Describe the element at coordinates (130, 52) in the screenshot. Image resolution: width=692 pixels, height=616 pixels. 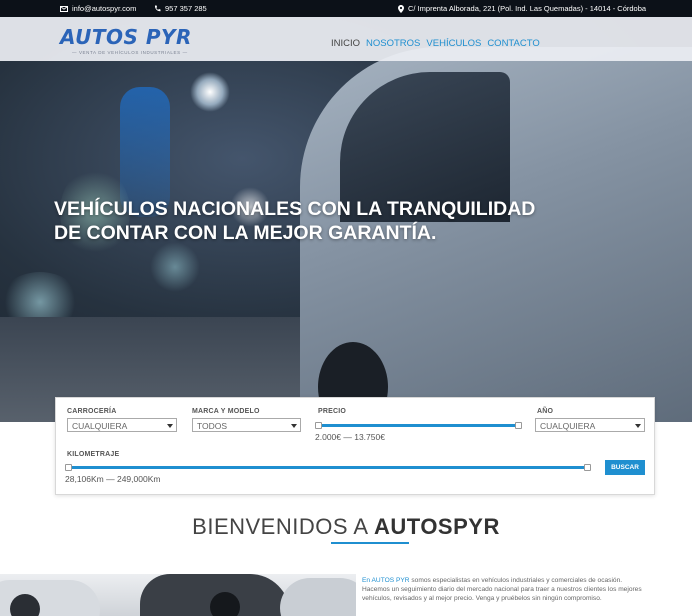
I see `logo-tagline: — VENTA DE VEHÍCULOS INDUSTRIALES —` at that location.